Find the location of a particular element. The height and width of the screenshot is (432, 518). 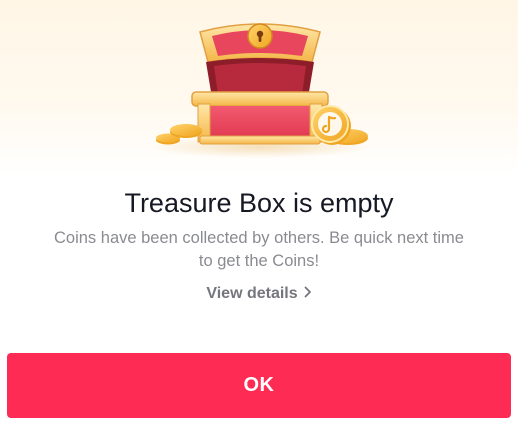

treasure-chest-icon is located at coordinates (260, 90).